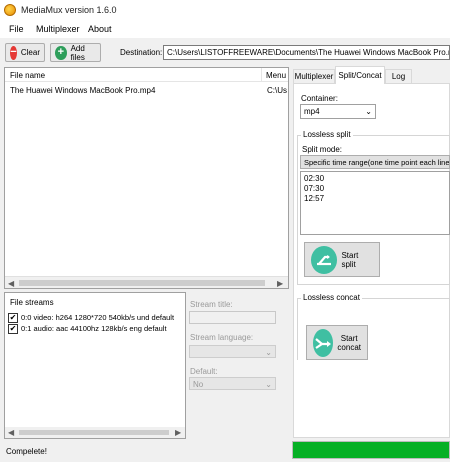 The image size is (450, 462). What do you see at coordinates (324, 259) in the screenshot?
I see `split-icon` at bounding box center [324, 259].